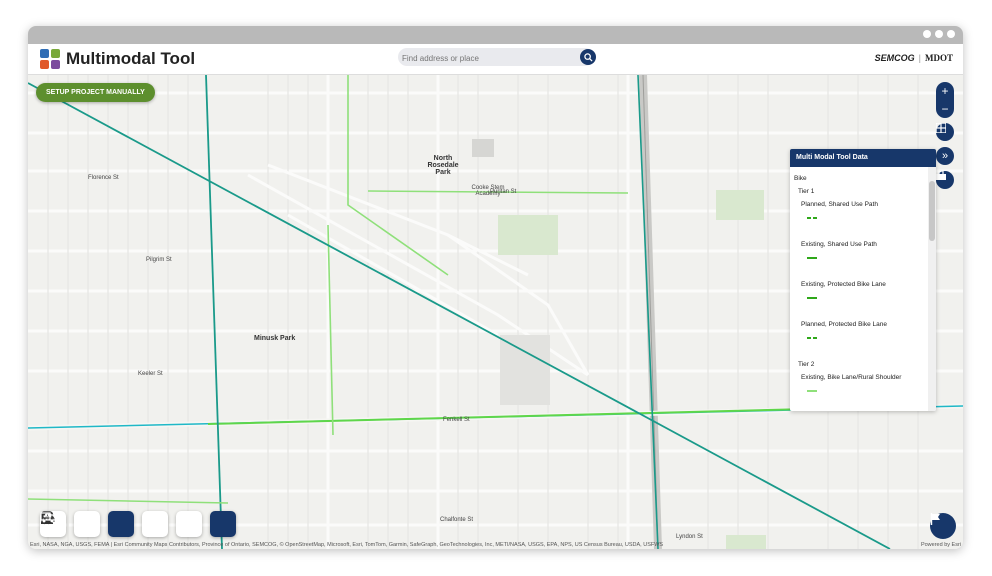 The height and width of the screenshot is (576, 992). I want to click on map-label-park-2: Minusk Park, so click(275, 338).